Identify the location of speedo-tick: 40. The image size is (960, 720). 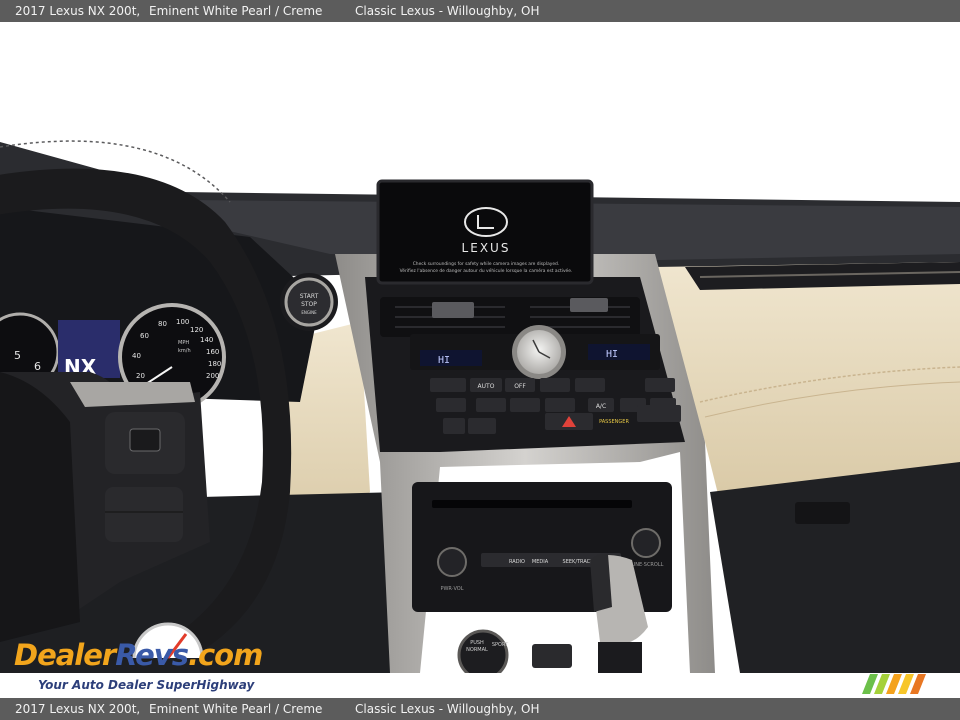
(136, 356).